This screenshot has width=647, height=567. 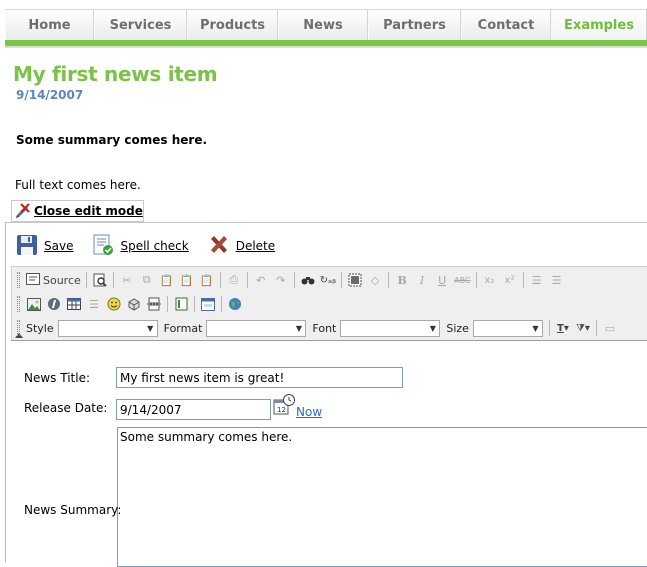 What do you see at coordinates (462, 280) in the screenshot?
I see `strikethrough-button: ABC` at bounding box center [462, 280].